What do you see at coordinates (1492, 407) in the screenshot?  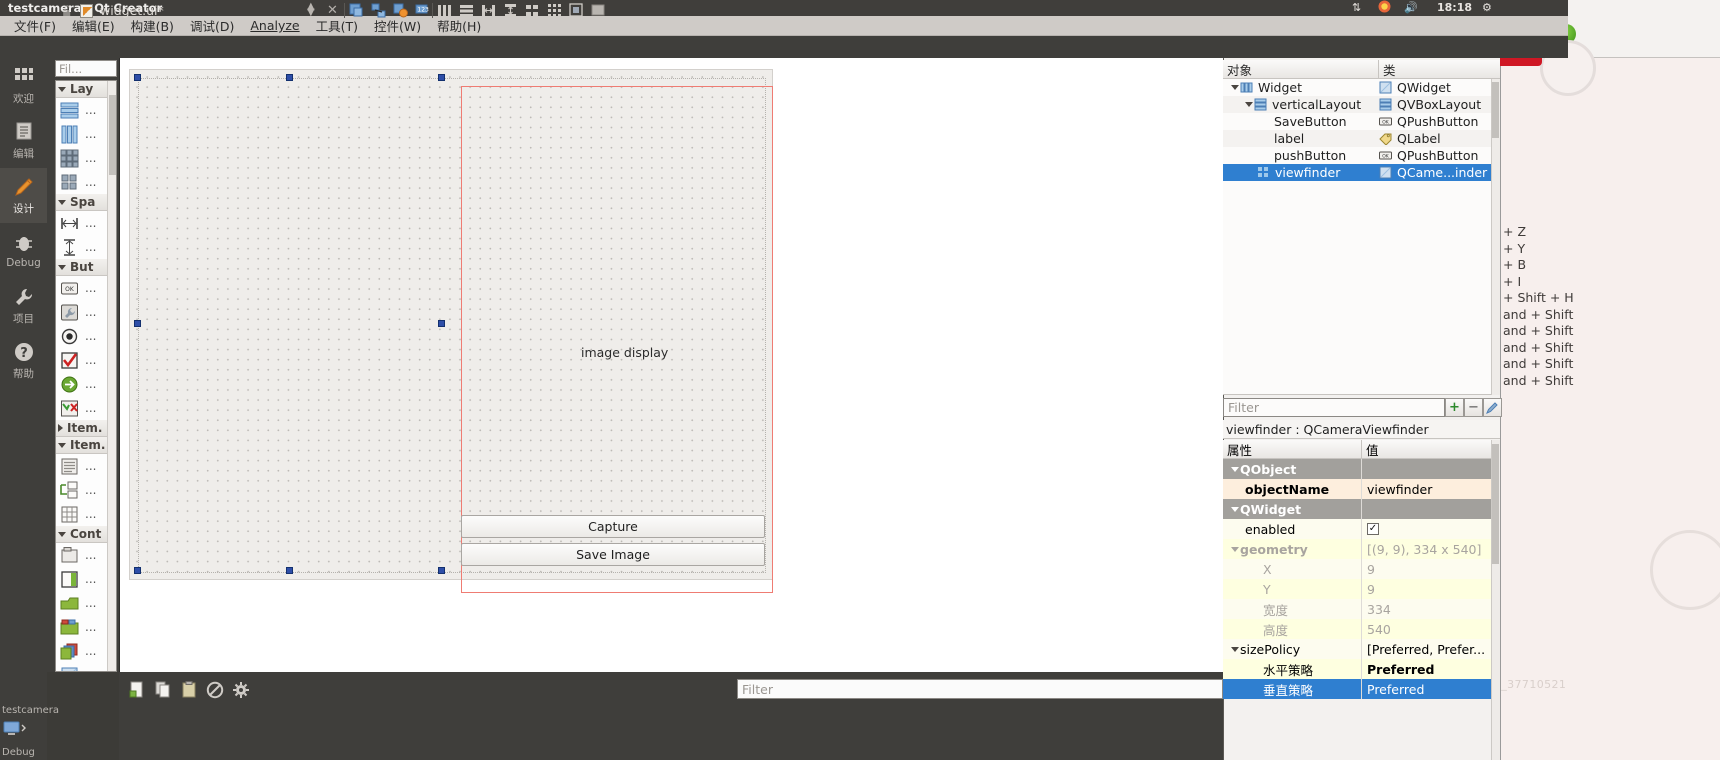 I see `configure-icon` at bounding box center [1492, 407].